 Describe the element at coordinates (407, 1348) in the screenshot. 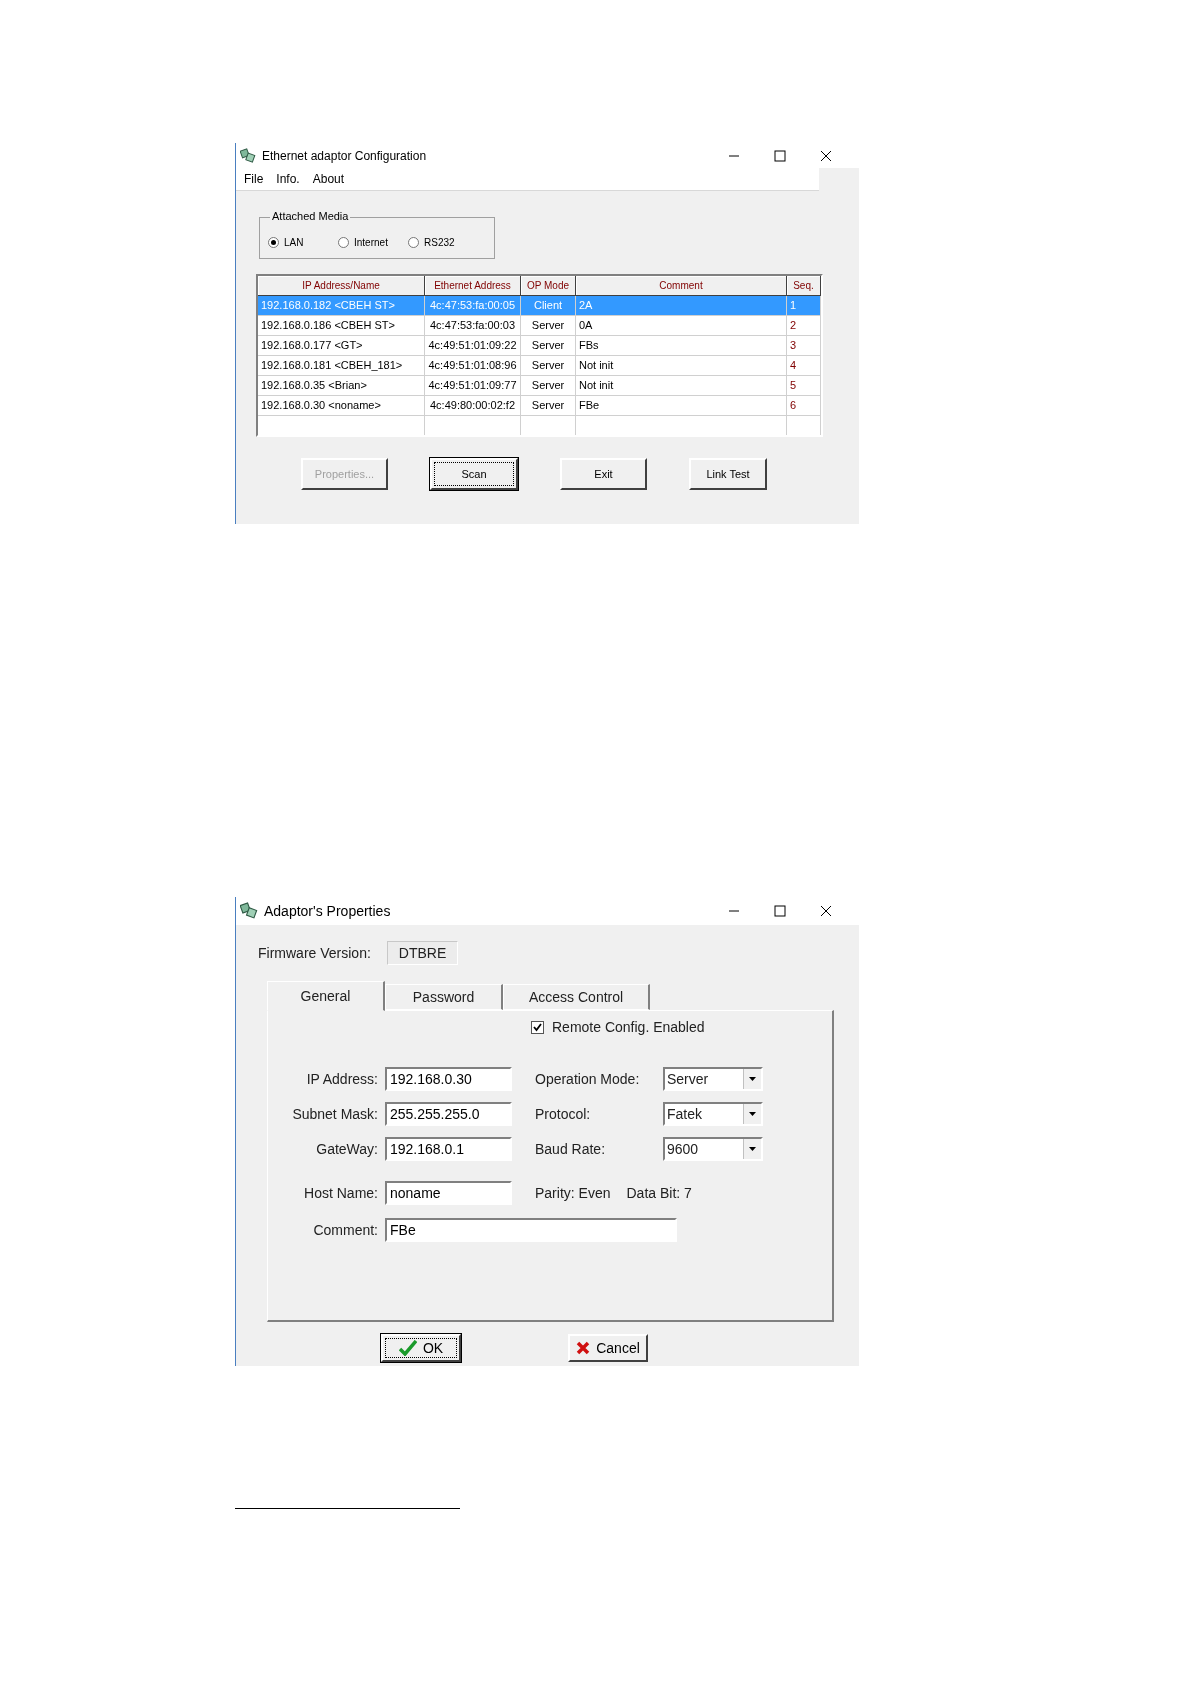

I see `check-icon` at that location.